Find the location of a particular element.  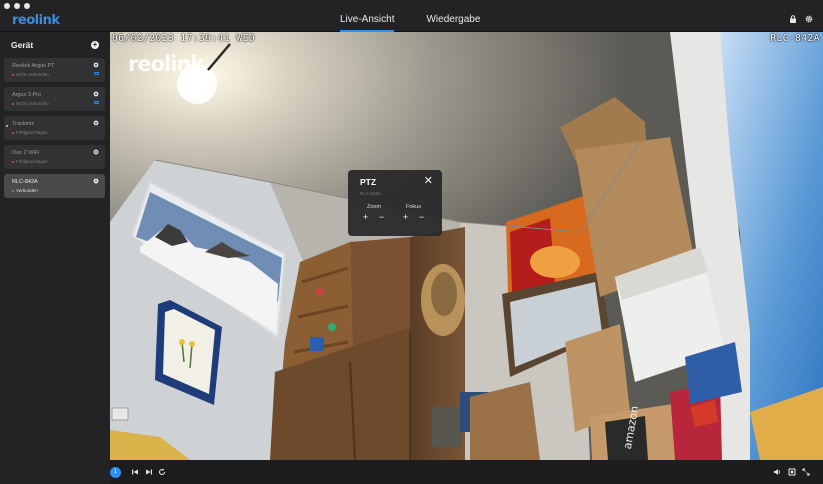

top-right-icons is located at coordinates (801, 19).